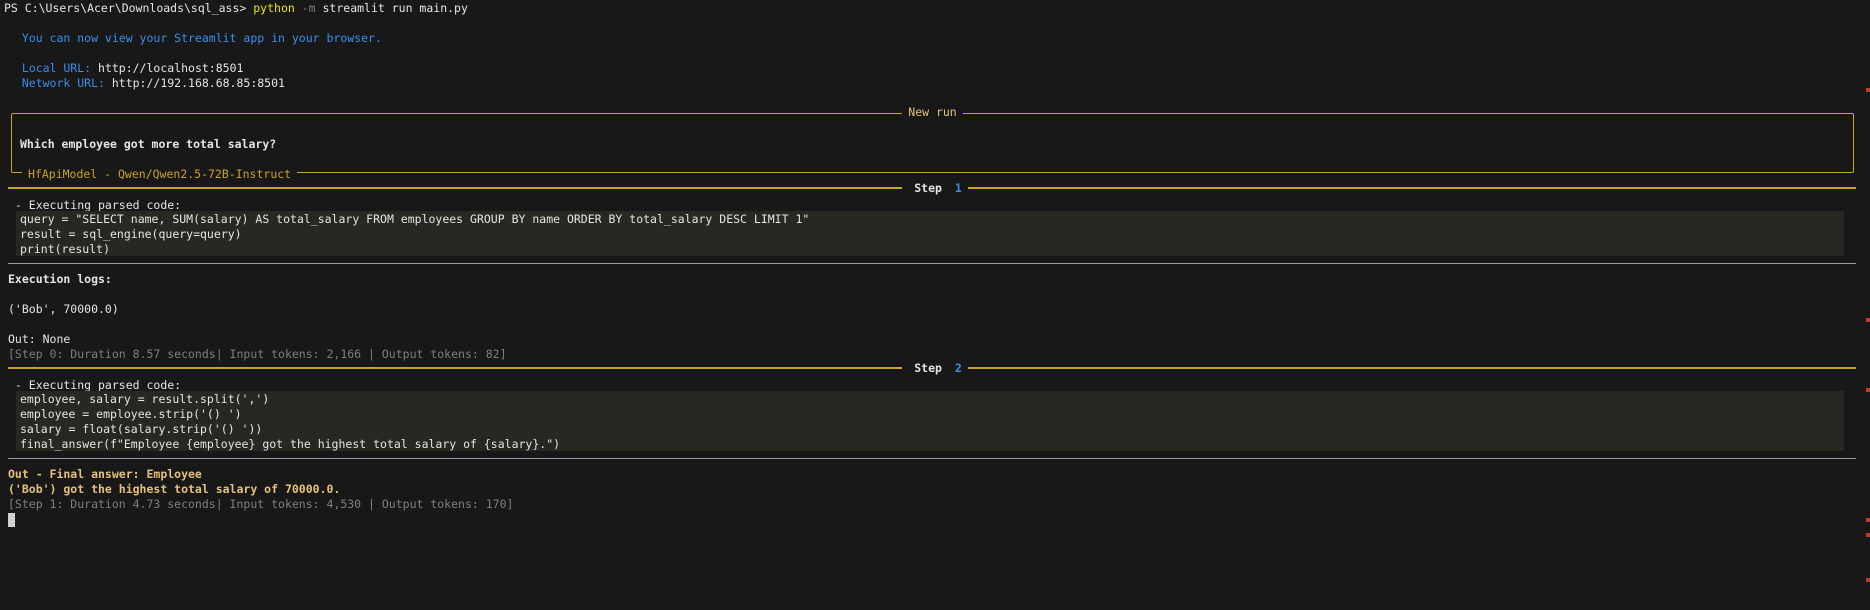 This screenshot has width=1870, height=610. Describe the element at coordinates (53, 68) in the screenshot. I see `local-url-label: Local URL:` at that location.